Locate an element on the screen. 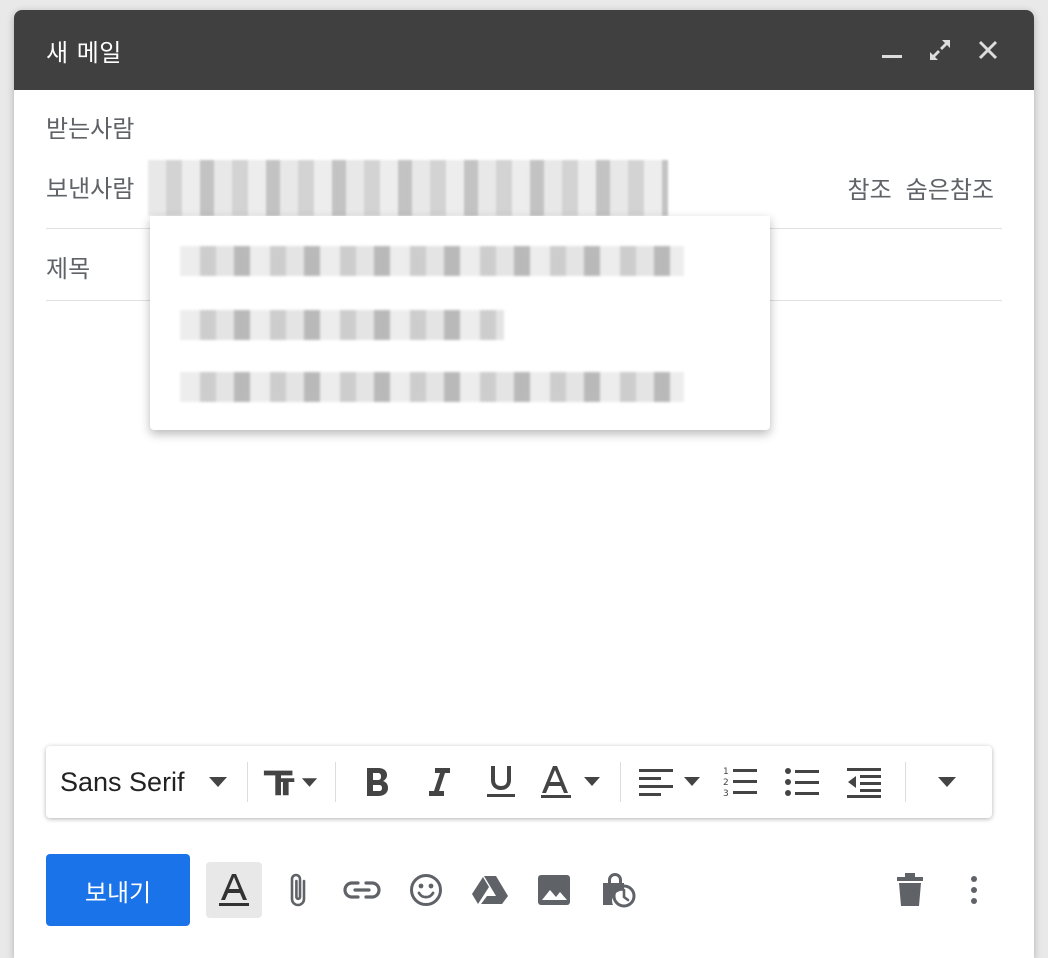 The width and height of the screenshot is (1048, 958). more-formatting-button is located at coordinates (947, 782).